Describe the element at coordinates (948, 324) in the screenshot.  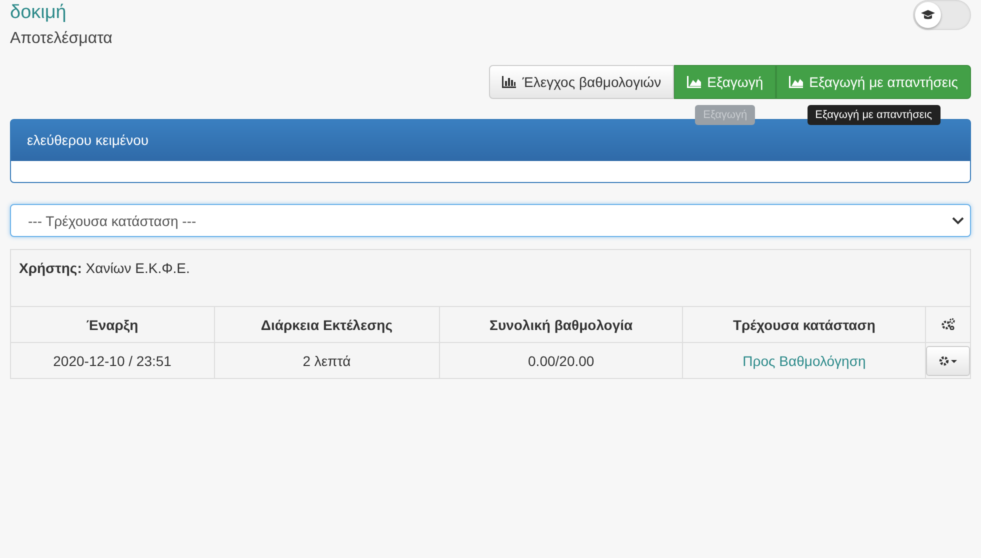
I see `gears-icon` at that location.